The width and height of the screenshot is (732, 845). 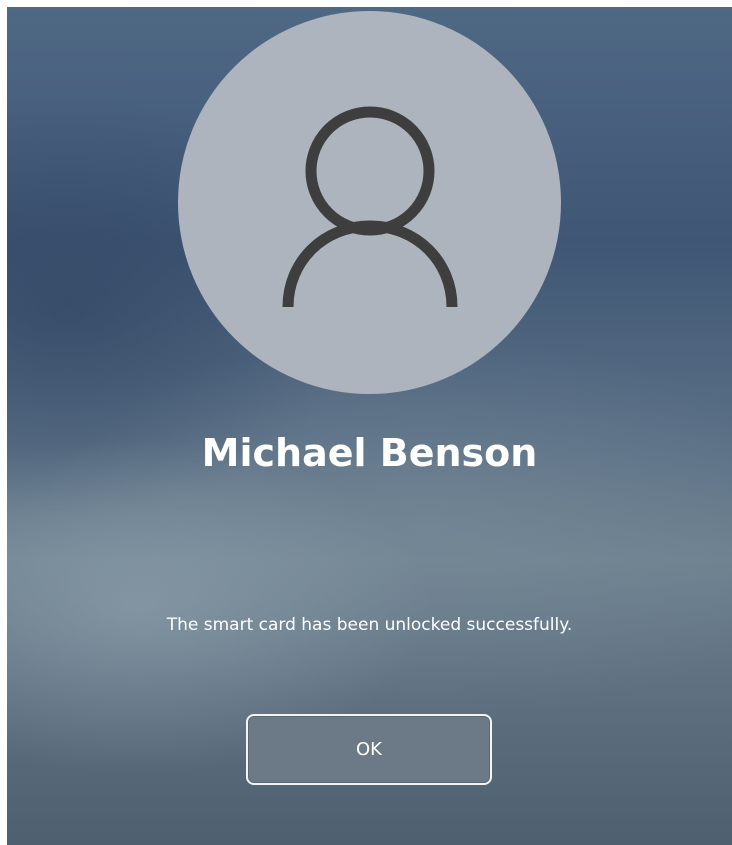 I want to click on ok-button-label: OK, so click(x=369, y=749).